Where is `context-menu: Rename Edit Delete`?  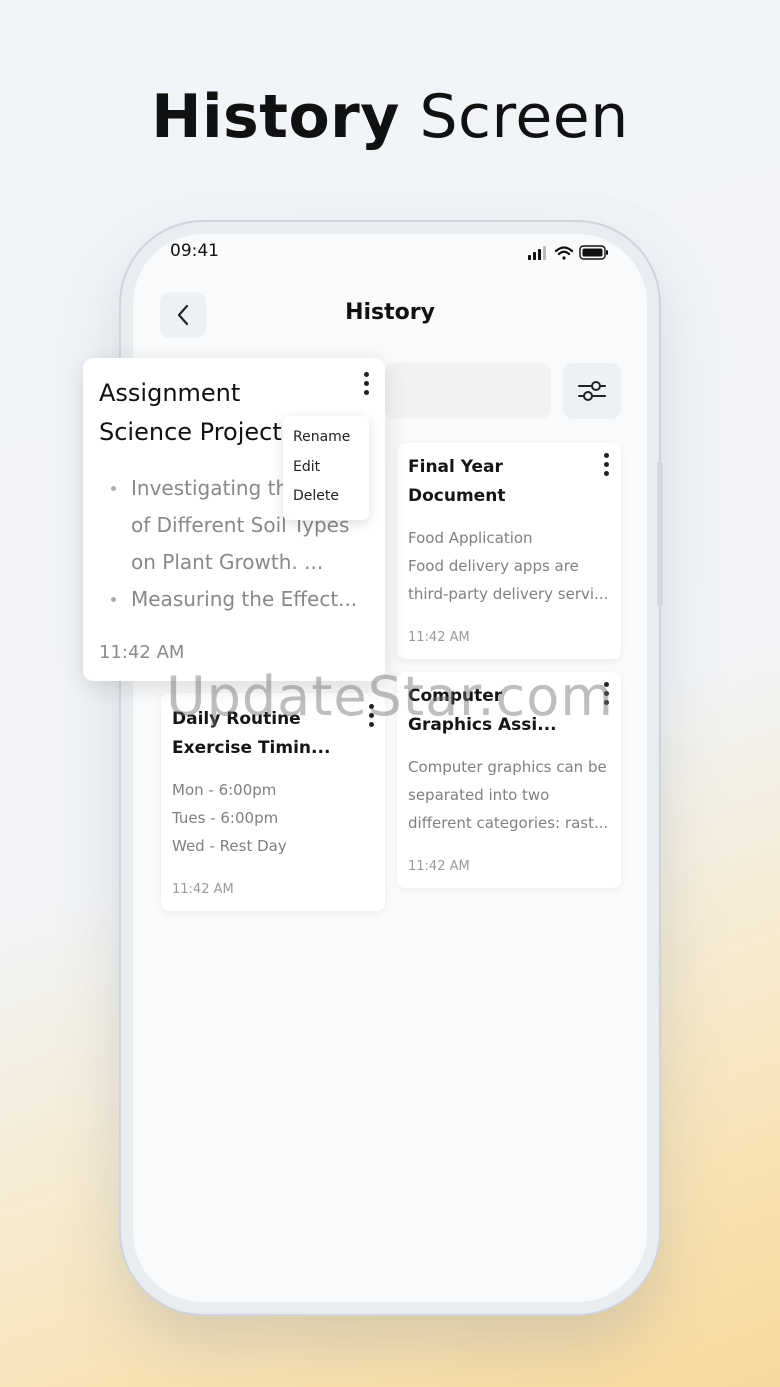
context-menu: Rename Edit Delete is located at coordinates (326, 468).